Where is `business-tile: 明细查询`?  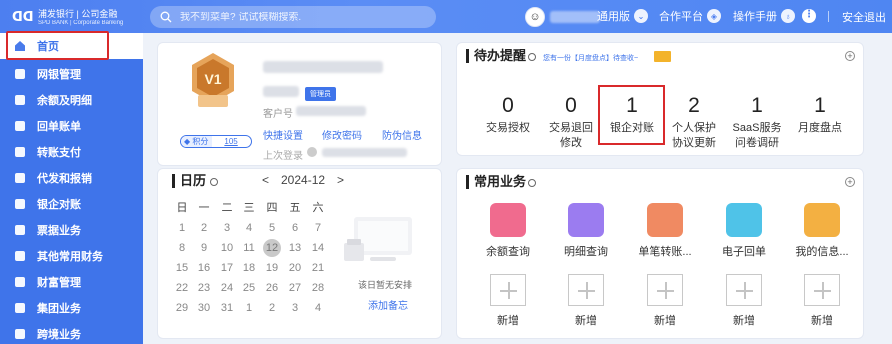 business-tile: 明细查询 is located at coordinates (586, 231).